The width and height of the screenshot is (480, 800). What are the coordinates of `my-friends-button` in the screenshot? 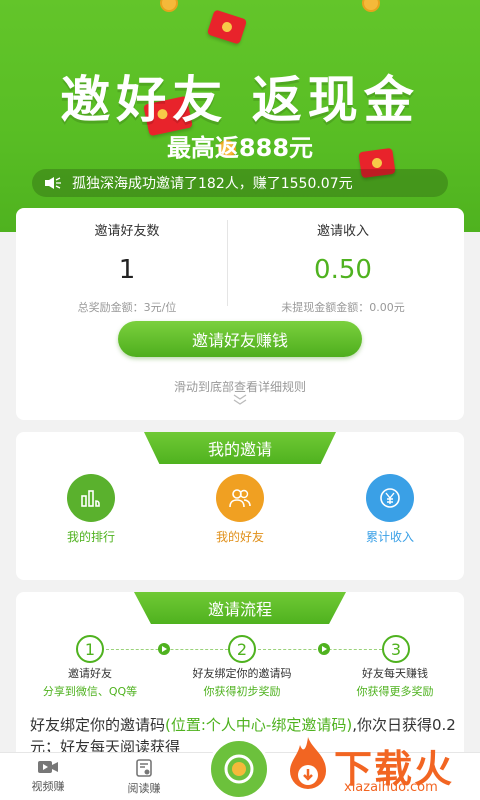 It's located at (240, 498).